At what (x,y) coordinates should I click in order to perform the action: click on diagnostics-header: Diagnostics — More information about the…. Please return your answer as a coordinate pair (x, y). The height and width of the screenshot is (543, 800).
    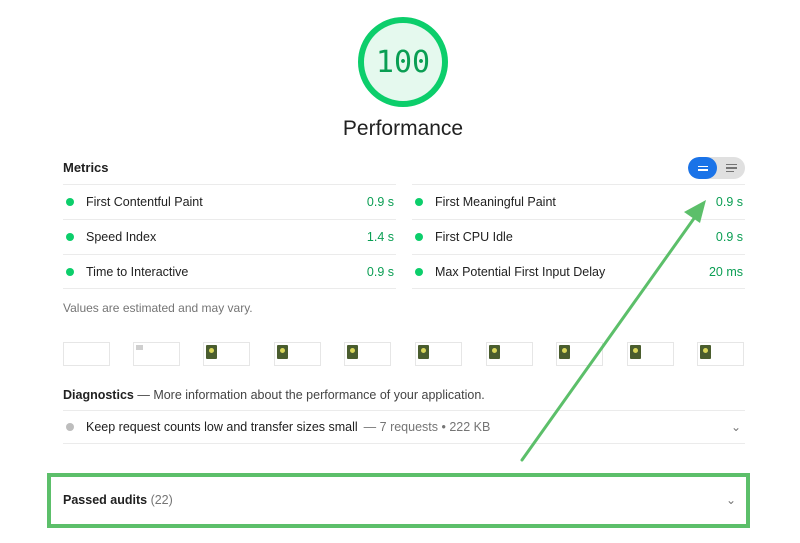
    Looking at the image, I should click on (274, 395).